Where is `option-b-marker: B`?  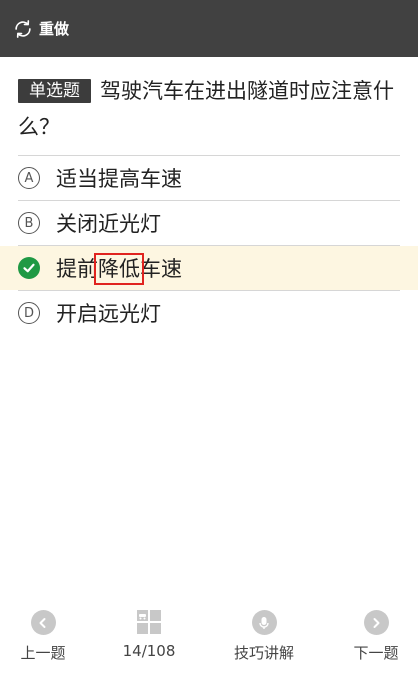 option-b-marker: B is located at coordinates (29, 223).